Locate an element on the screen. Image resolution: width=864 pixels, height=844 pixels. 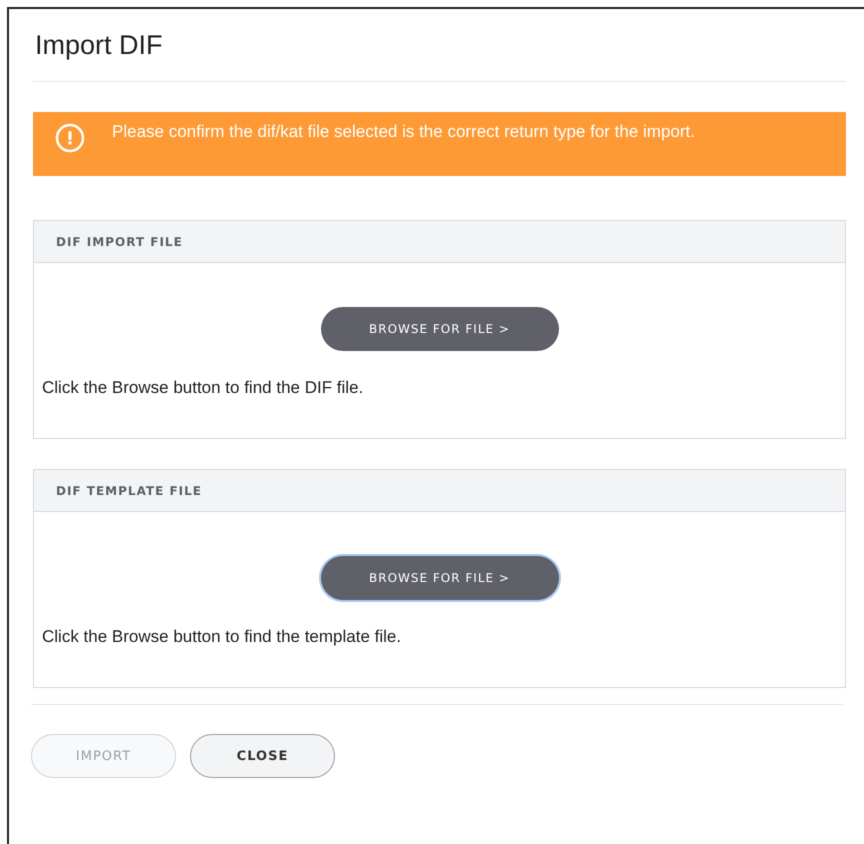
close-button: CLOSE is located at coordinates (262, 756).